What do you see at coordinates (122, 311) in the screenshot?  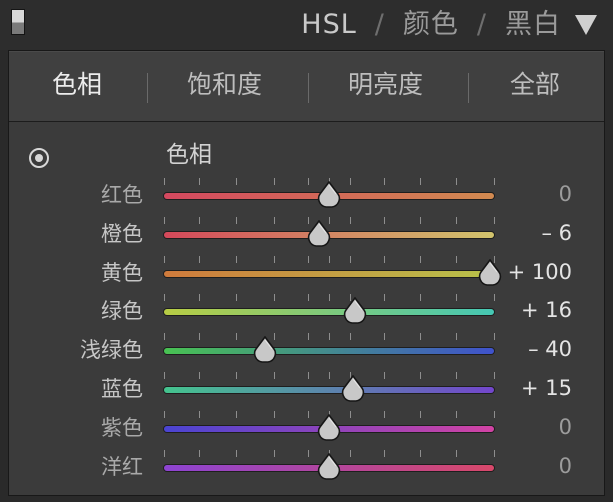 I see `slider-label: 绿色` at bounding box center [122, 311].